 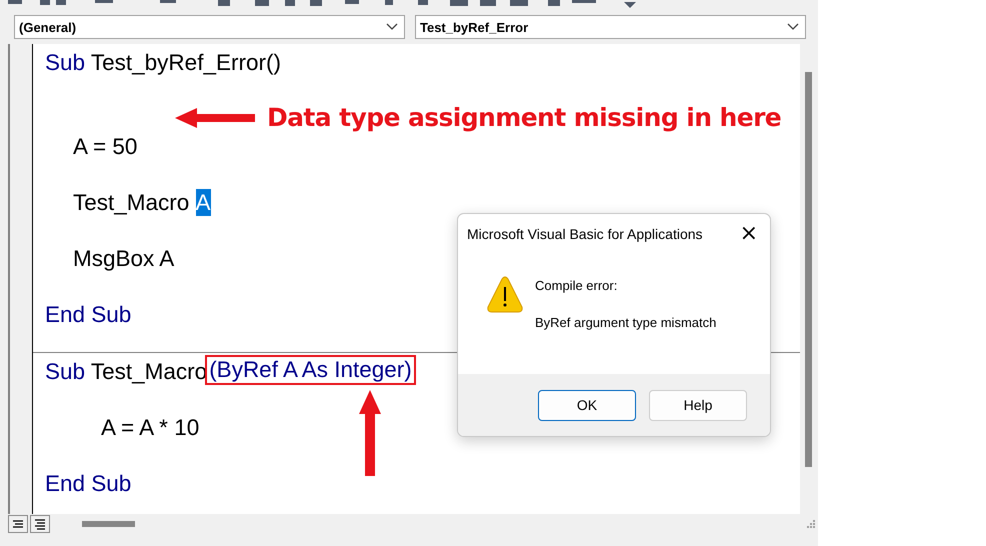 What do you see at coordinates (610, 27) in the screenshot?
I see `procedure-dropdown: Test_byRef_Error` at bounding box center [610, 27].